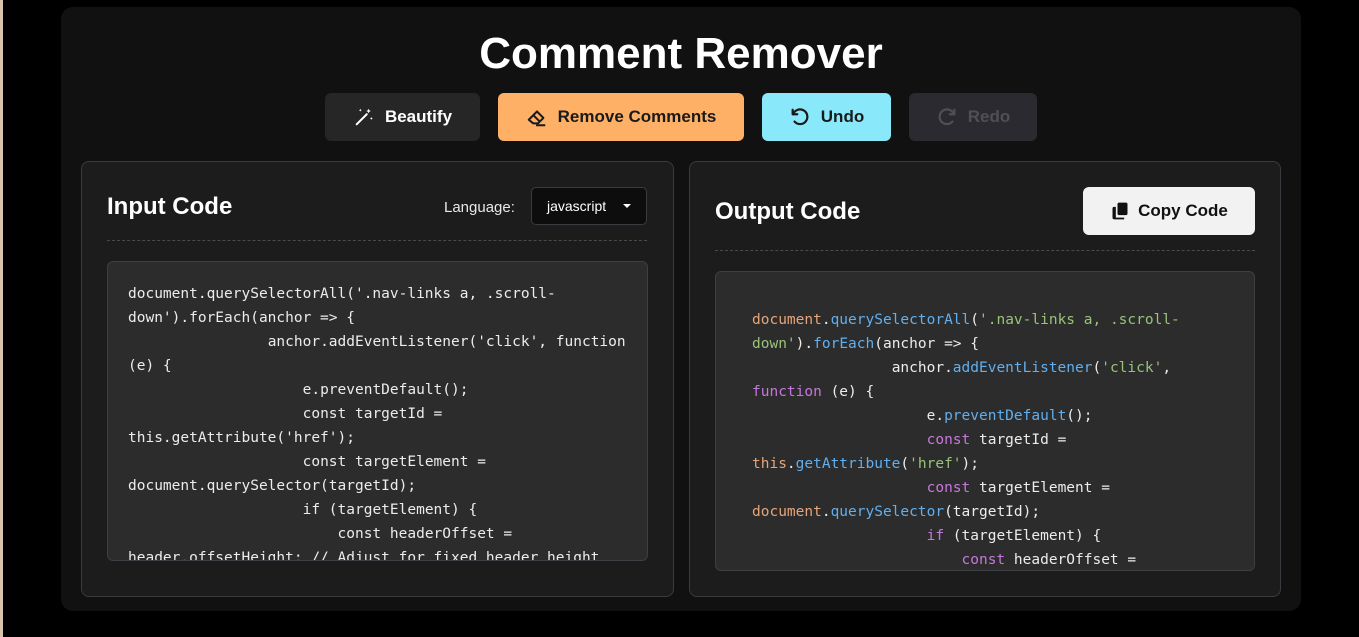  Describe the element at coordinates (848, 464) in the screenshot. I see `code-token: getAttribute` at that location.